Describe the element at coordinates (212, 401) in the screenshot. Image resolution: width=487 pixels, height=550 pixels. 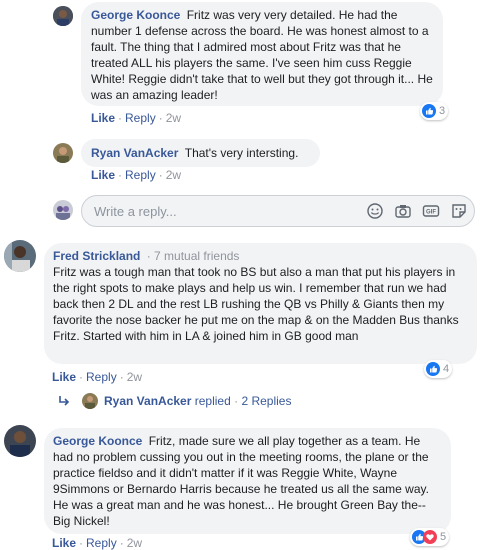
I see `replied-text: replied` at that location.